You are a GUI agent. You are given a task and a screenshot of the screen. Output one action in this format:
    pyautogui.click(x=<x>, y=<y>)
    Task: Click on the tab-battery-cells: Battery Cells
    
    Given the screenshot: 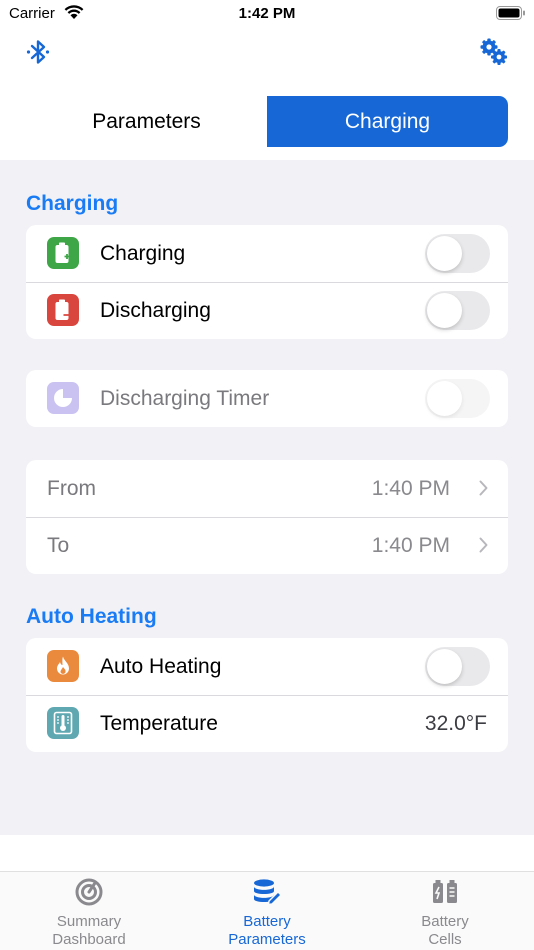 What is the action you would take?
    pyautogui.click(x=445, y=911)
    